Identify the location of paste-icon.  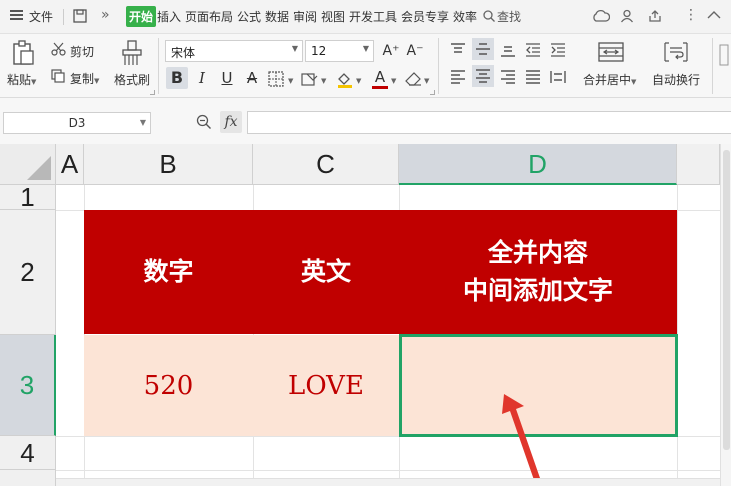
(23, 54).